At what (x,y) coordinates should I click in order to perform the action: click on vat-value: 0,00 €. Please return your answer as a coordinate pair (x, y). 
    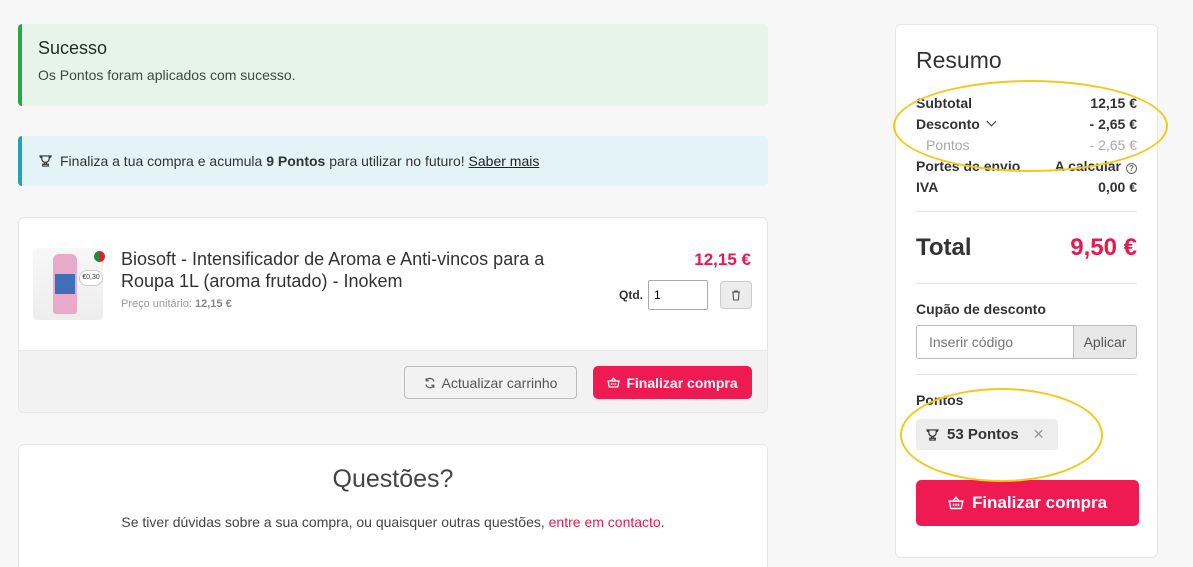
    Looking at the image, I should click on (1117, 186).